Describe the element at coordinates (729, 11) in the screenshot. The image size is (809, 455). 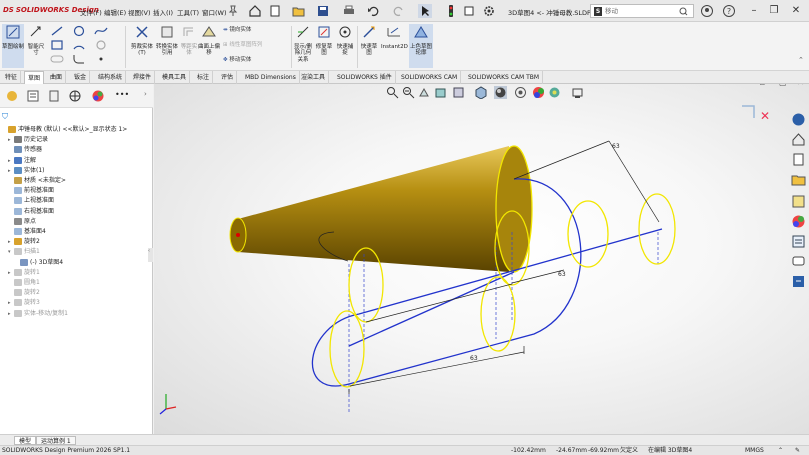
I see `help-icon: ?` at that location.